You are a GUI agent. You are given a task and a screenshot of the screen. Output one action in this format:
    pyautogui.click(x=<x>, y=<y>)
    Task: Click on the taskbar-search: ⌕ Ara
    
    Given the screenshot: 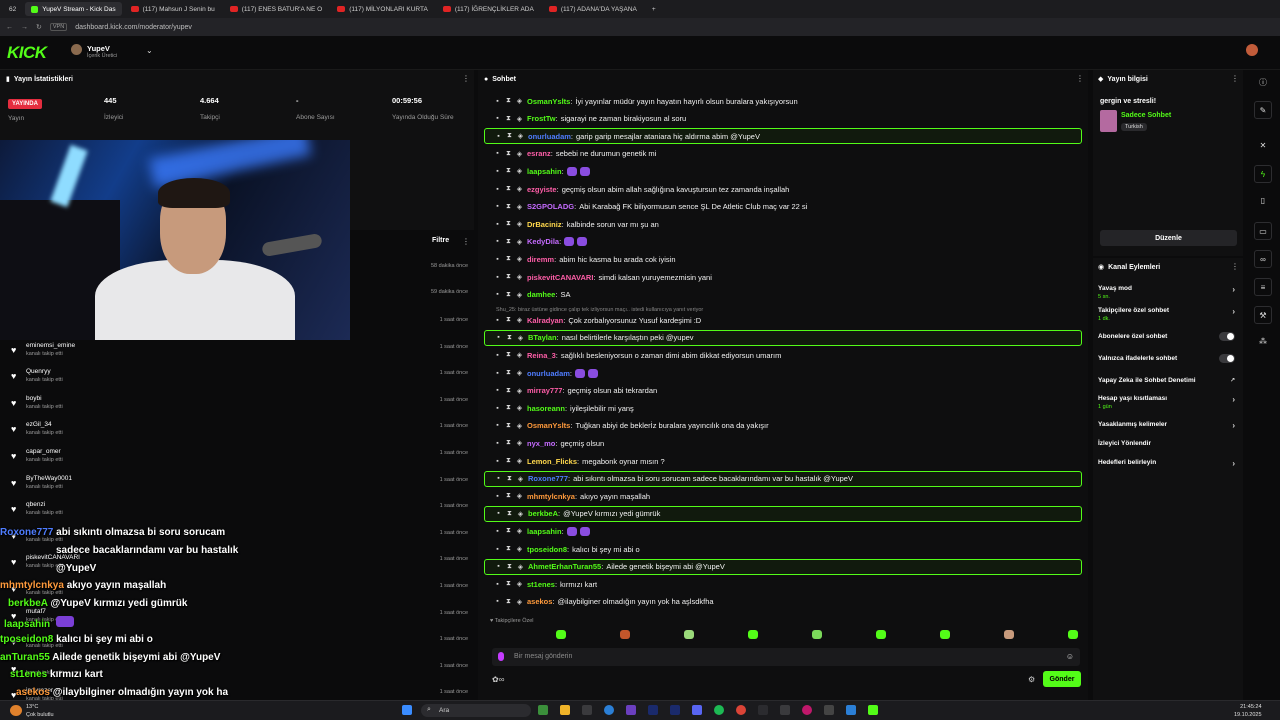 What is the action you would take?
    pyautogui.click(x=476, y=710)
    